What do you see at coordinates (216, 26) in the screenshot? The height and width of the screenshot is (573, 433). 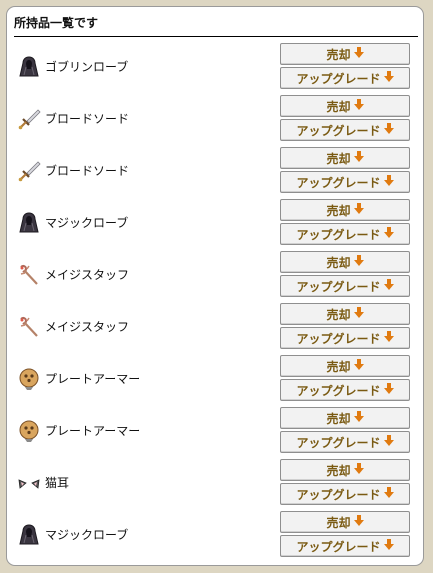 I see `panel-title: 所持品一覧です` at bounding box center [216, 26].